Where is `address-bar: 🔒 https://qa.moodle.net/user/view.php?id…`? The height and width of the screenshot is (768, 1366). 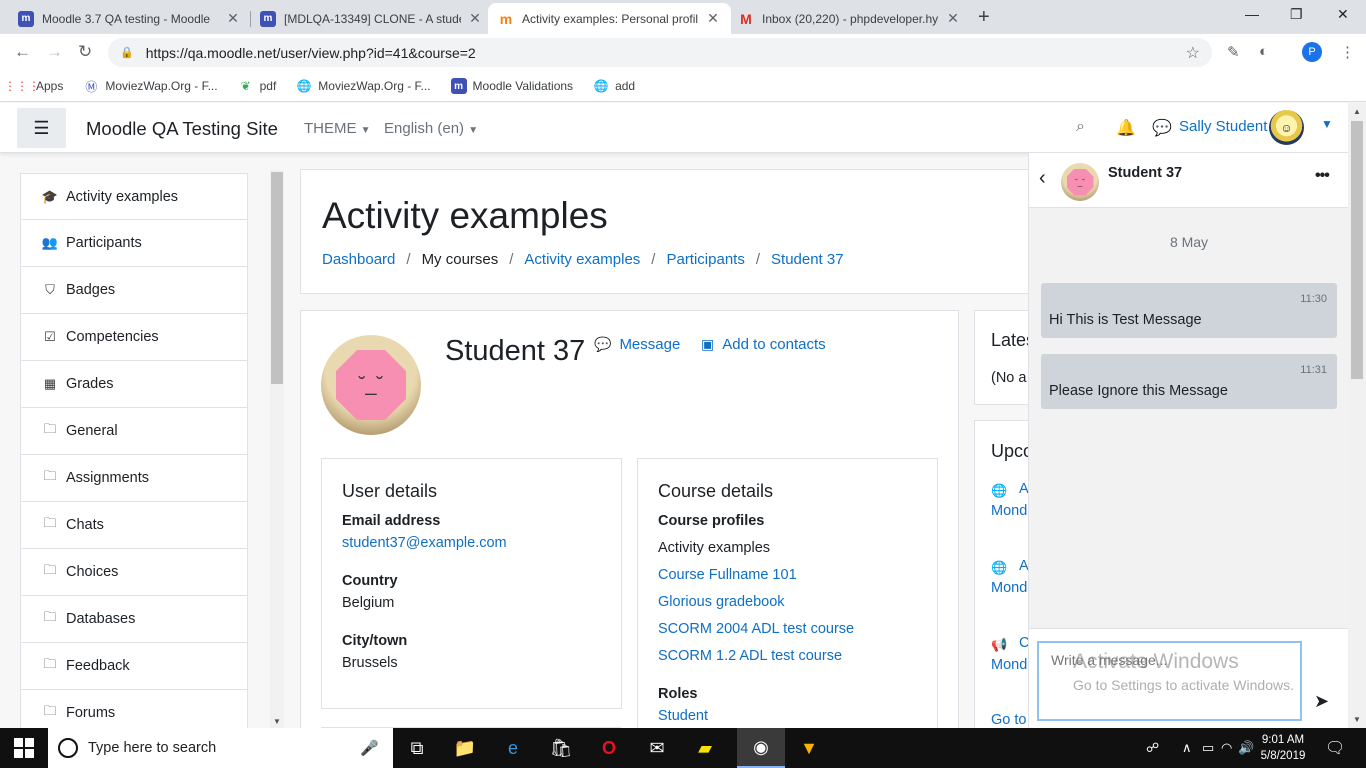 address-bar: 🔒 https://qa.moodle.net/user/view.php?id… is located at coordinates (660, 52).